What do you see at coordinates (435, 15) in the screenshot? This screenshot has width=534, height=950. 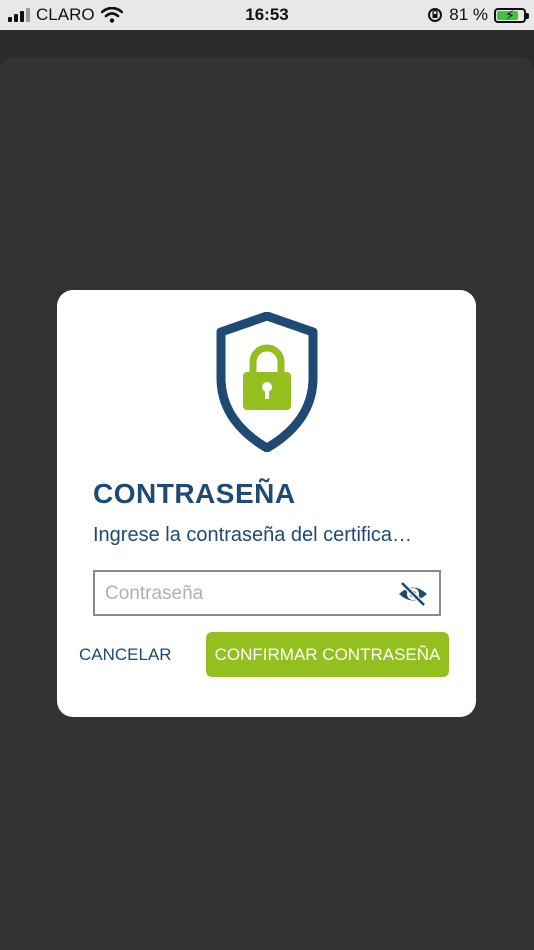 I see `orientation-lock-icon` at bounding box center [435, 15].